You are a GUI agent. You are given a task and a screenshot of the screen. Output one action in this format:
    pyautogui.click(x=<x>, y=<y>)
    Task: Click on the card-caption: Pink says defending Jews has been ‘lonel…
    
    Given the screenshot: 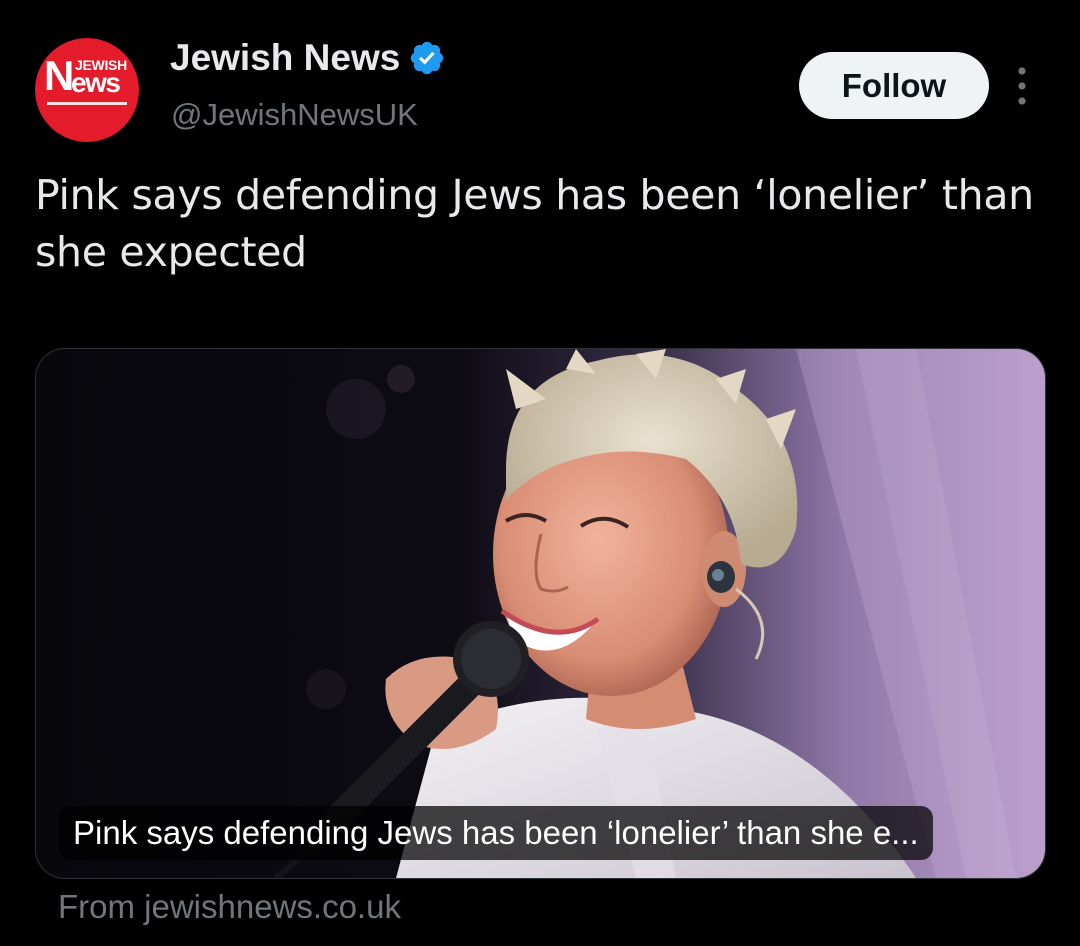 What is the action you would take?
    pyautogui.click(x=496, y=833)
    